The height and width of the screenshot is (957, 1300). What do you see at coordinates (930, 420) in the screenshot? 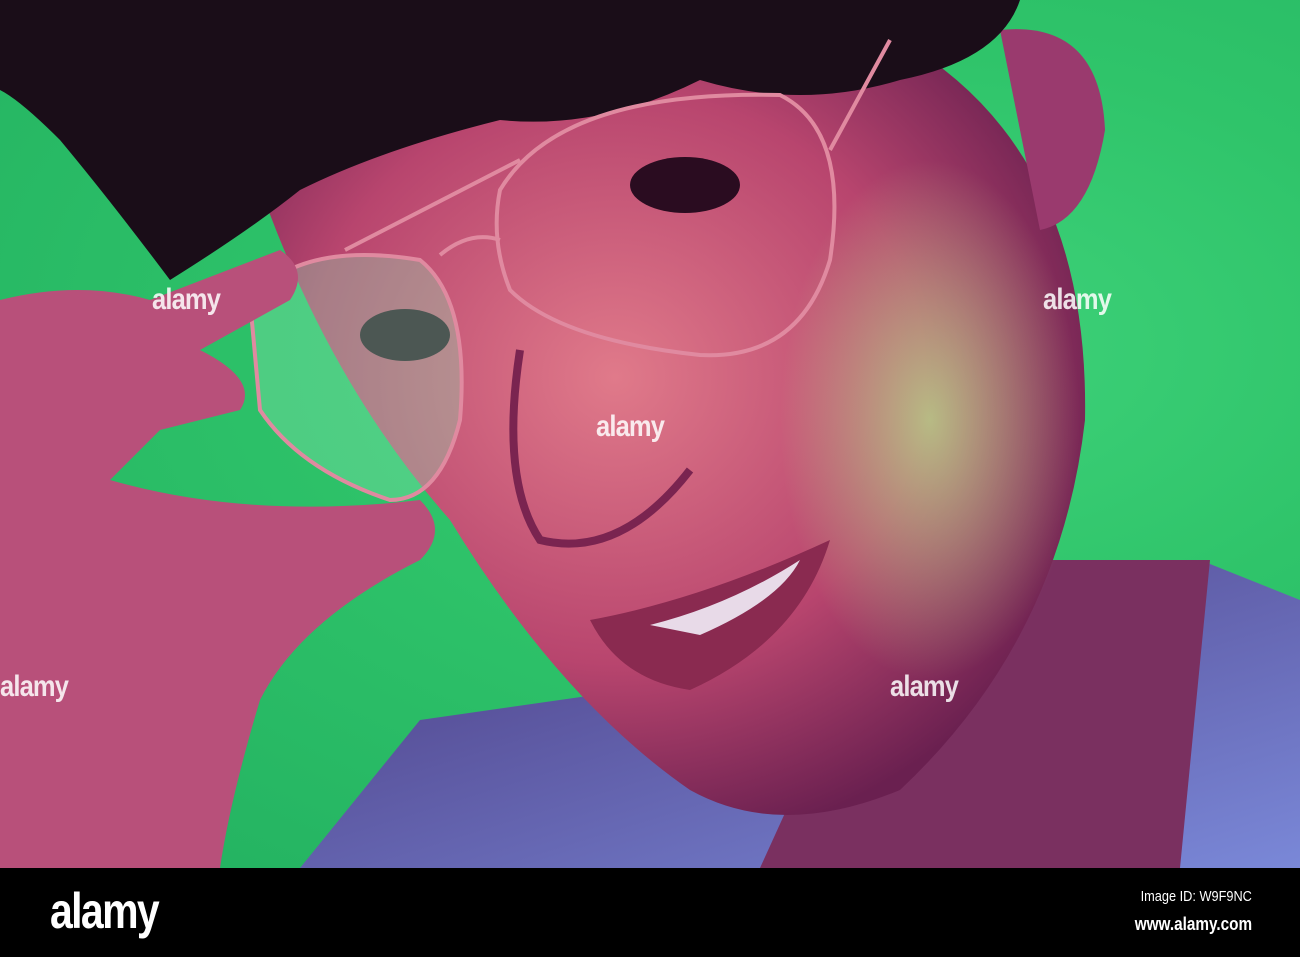
I see `face-paint` at bounding box center [930, 420].